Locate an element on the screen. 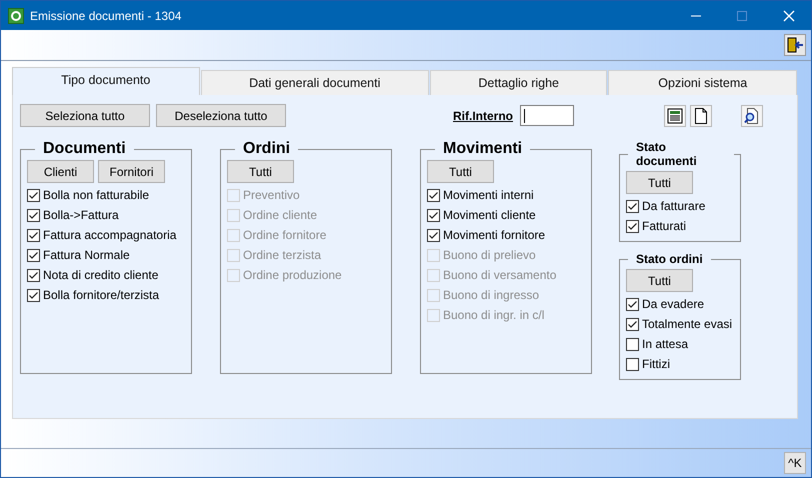  select-button: Seleziona tutto is located at coordinates (85, 115).